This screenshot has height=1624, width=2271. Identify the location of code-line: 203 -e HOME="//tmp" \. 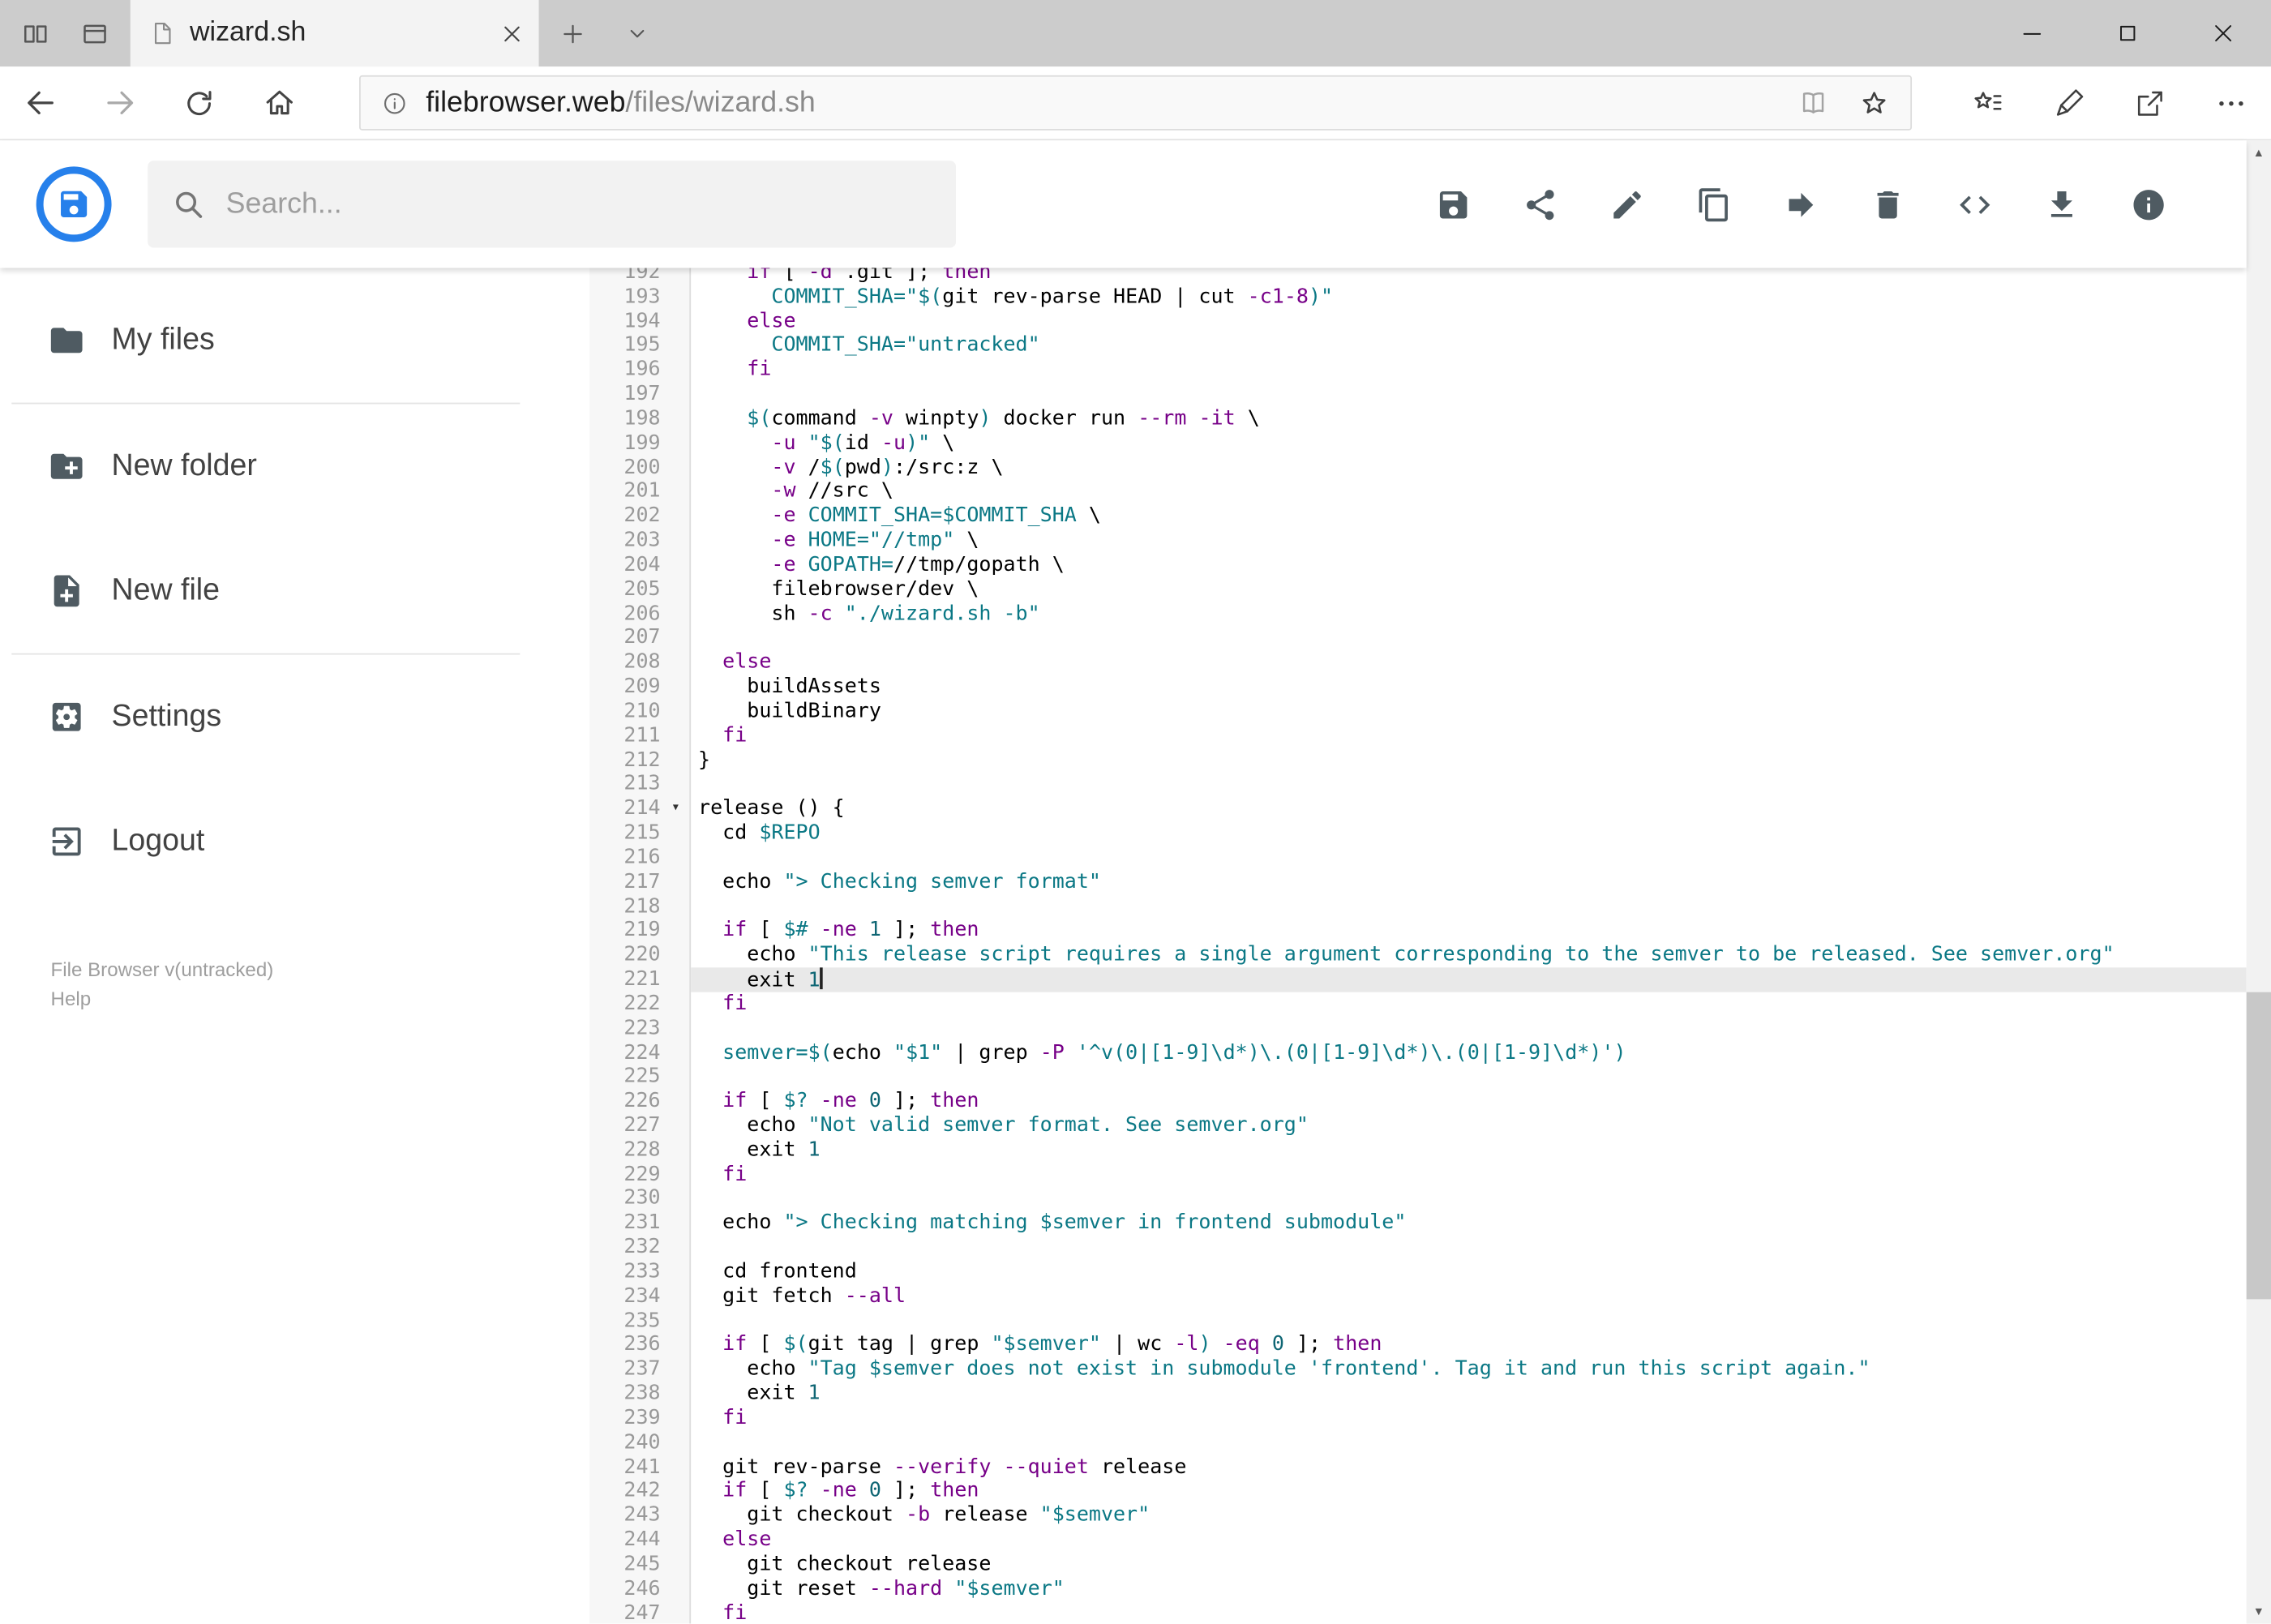
(1418, 541).